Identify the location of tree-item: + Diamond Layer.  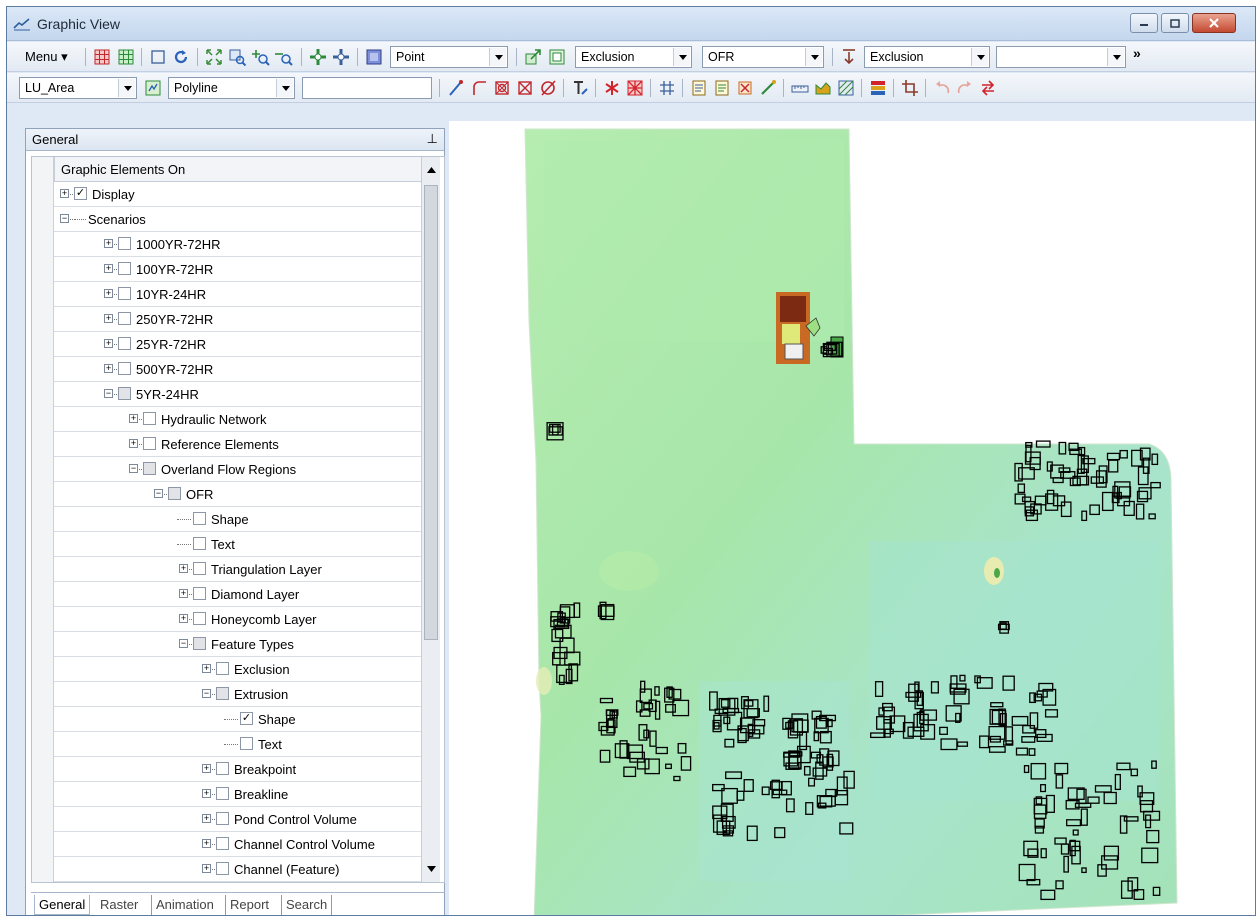
(237, 594).